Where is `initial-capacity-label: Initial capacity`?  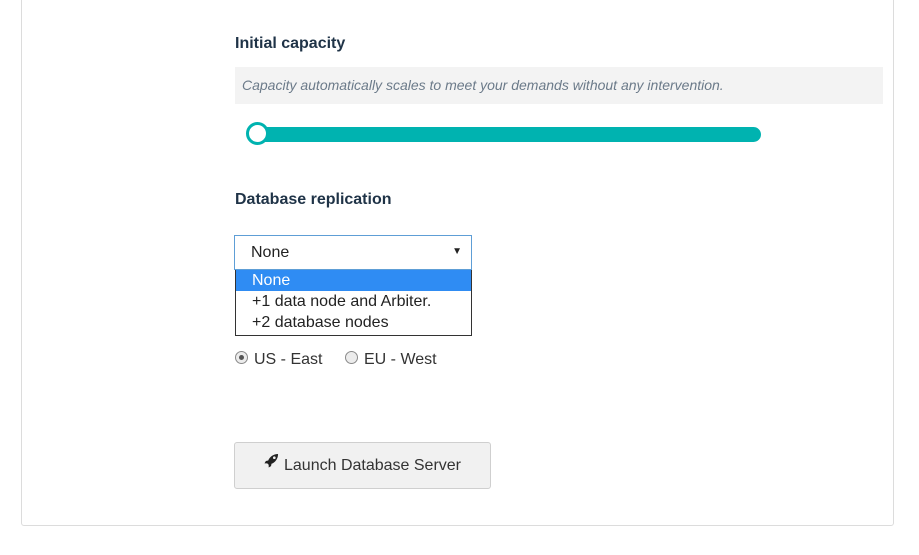 initial-capacity-label: Initial capacity is located at coordinates (290, 43).